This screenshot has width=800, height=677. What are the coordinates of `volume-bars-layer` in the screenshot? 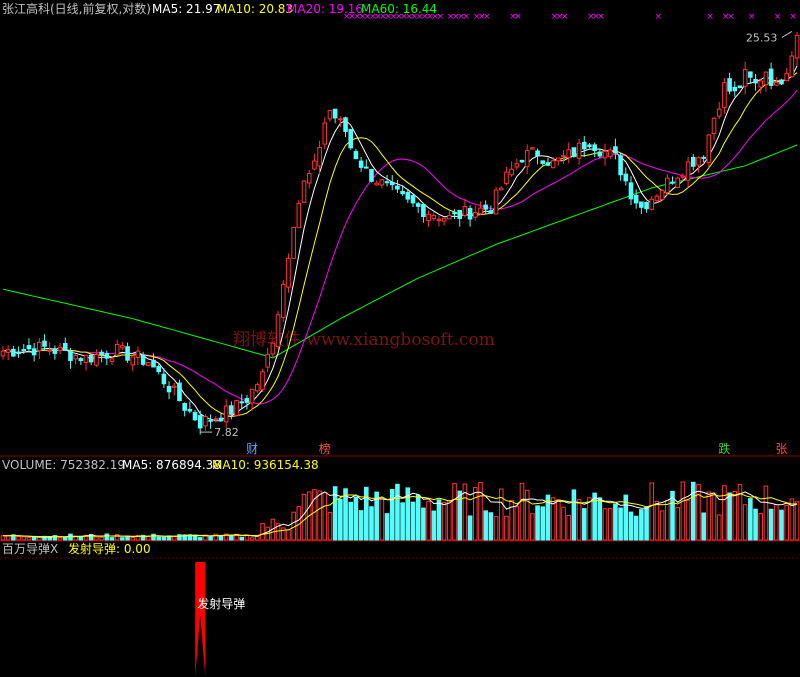 It's located at (400, 511).